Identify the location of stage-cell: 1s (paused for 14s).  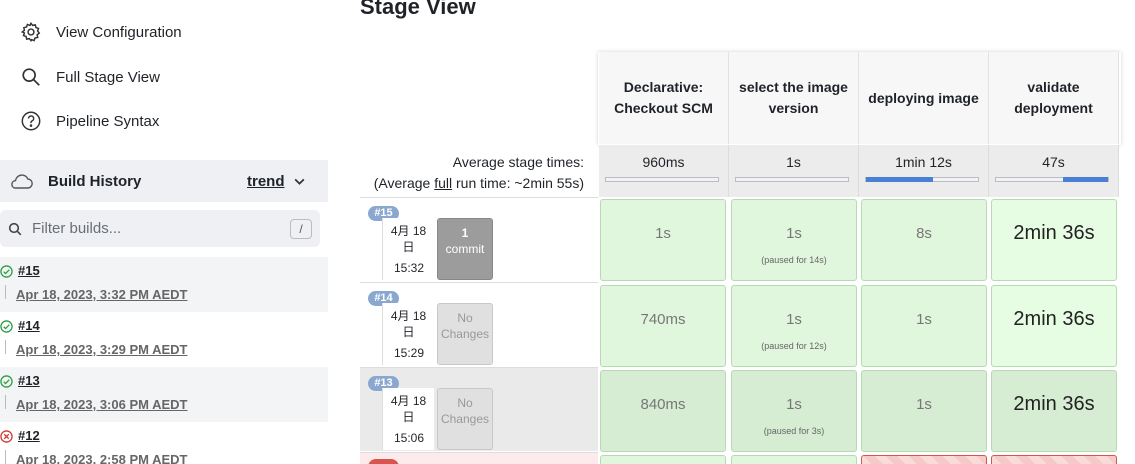
(794, 240).